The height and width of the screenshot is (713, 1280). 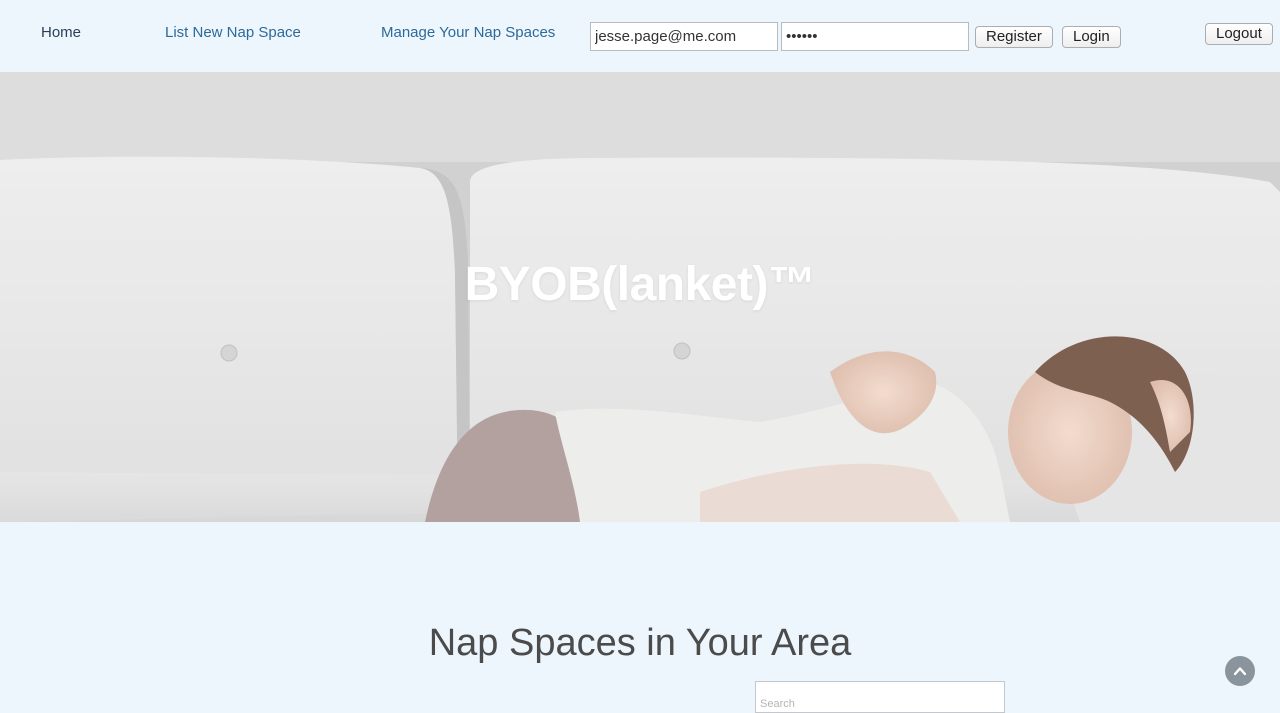 I want to click on nav-list-new-nap-space-link: List New Nap Space, so click(x=233, y=32).